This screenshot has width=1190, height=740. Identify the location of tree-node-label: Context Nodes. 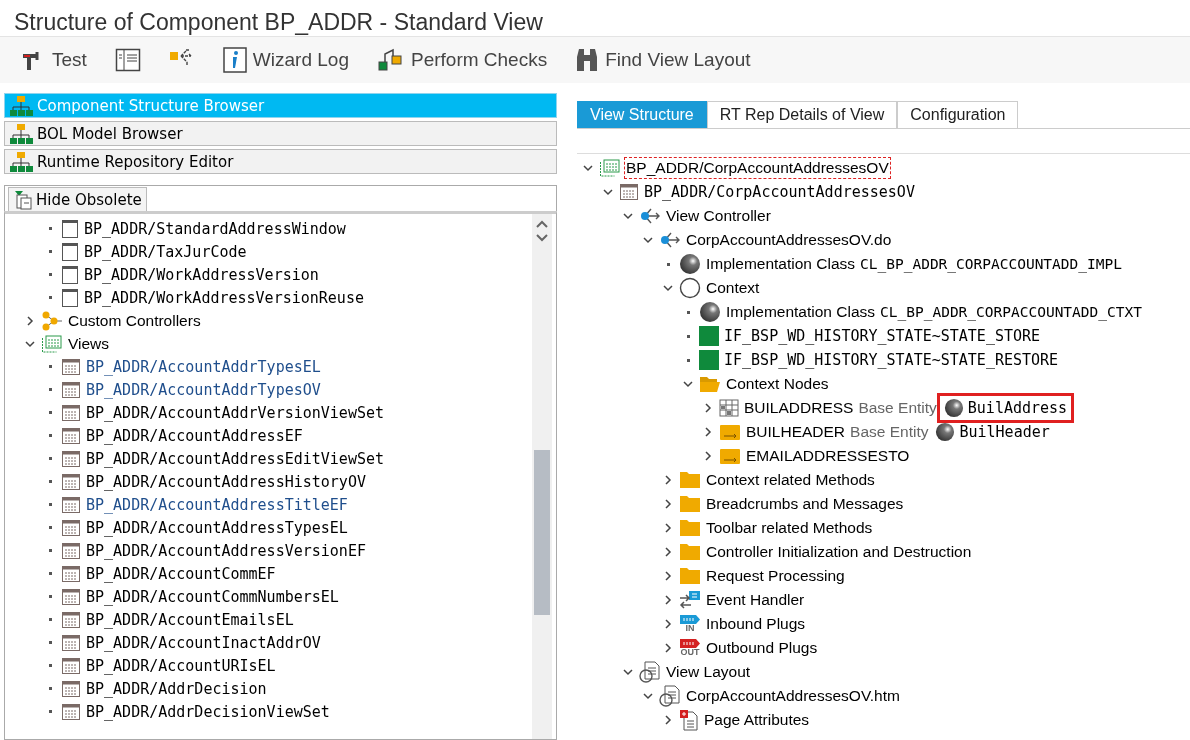
(777, 384).